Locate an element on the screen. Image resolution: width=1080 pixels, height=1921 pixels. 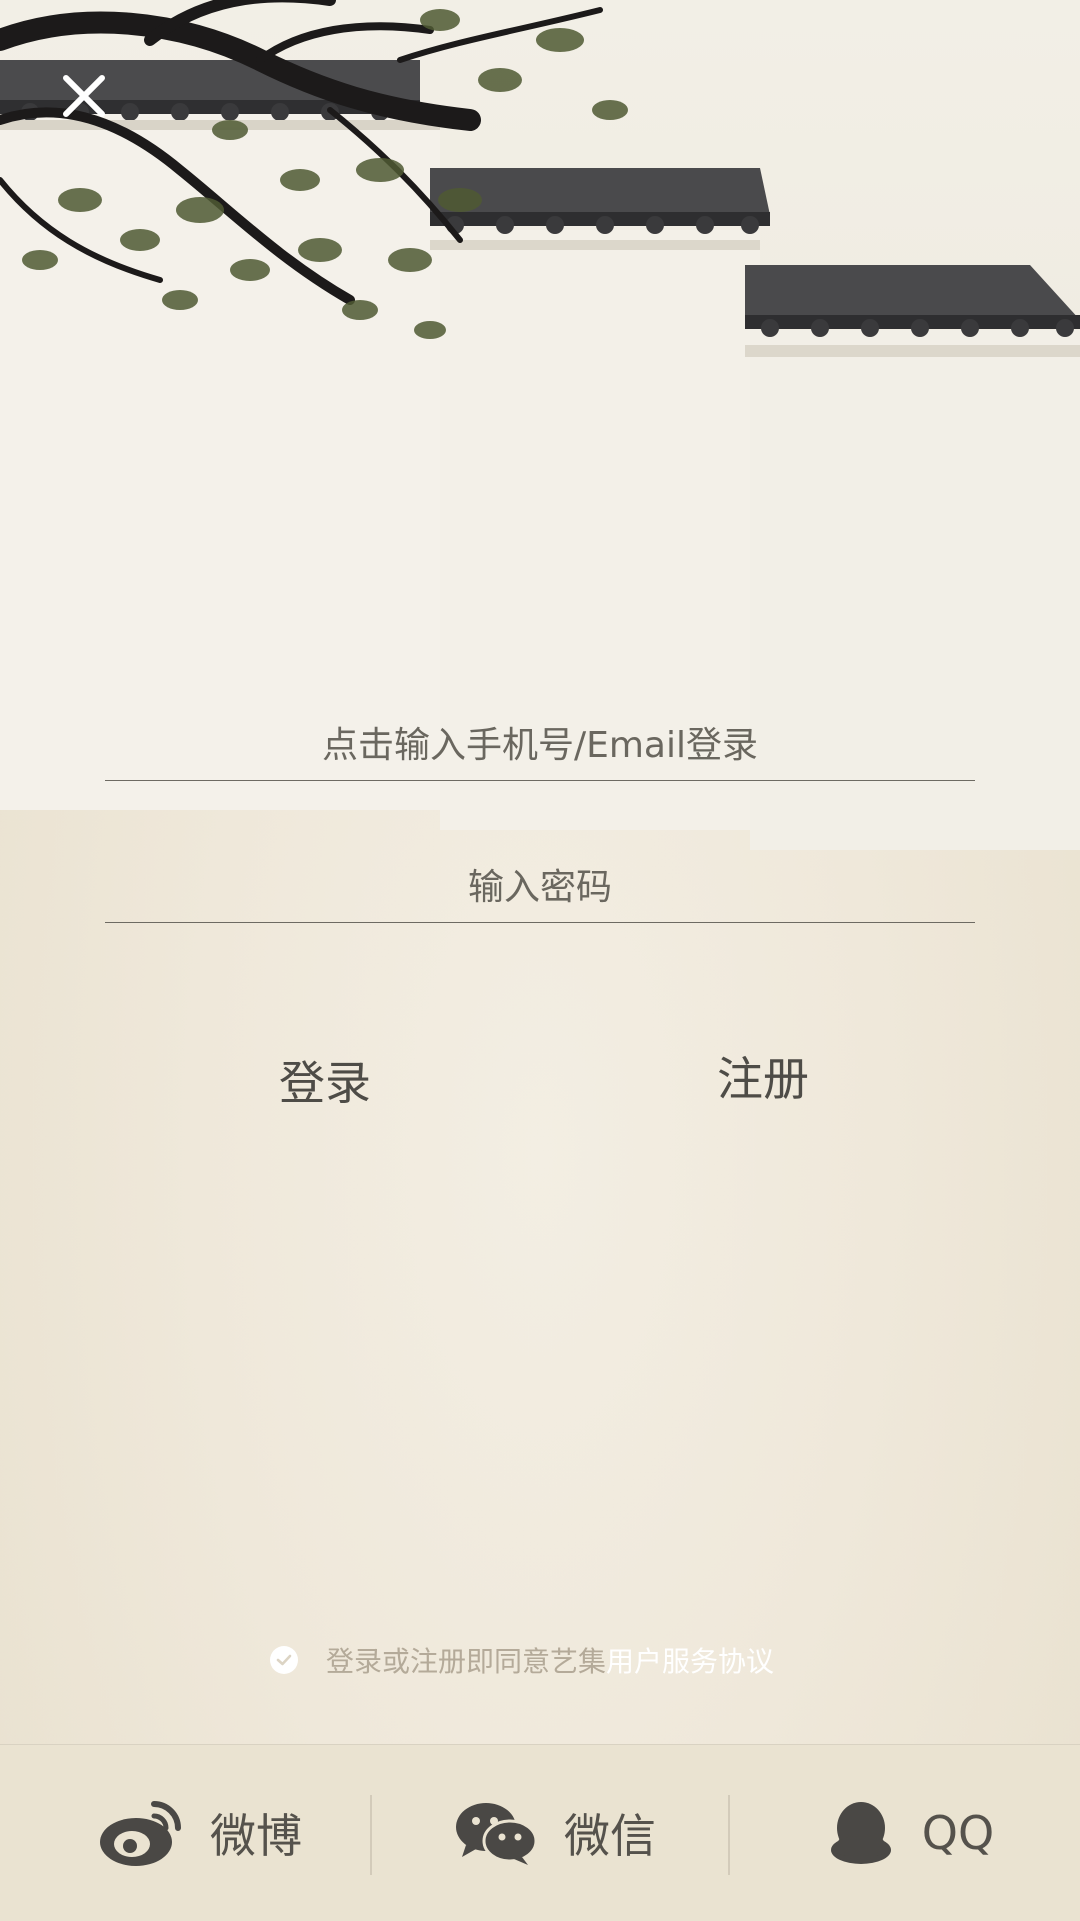
weibo-label: 微博 is located at coordinates (256, 1836).